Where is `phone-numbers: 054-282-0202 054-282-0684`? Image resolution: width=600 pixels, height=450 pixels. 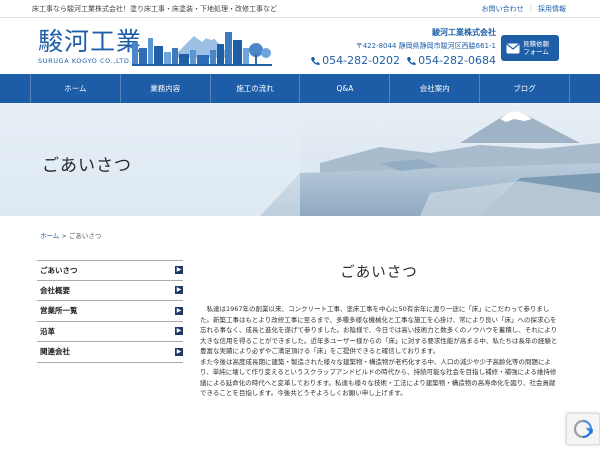 phone-numbers: 054-282-0202 054-282-0684 is located at coordinates (403, 60).